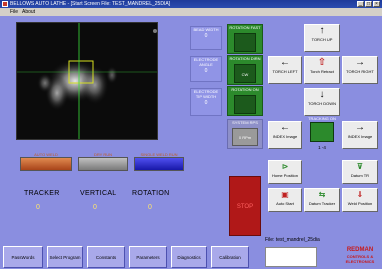 This screenshot has width=382, height=269. I want to click on datum-tracker-icon: ⇆, so click(322, 194).